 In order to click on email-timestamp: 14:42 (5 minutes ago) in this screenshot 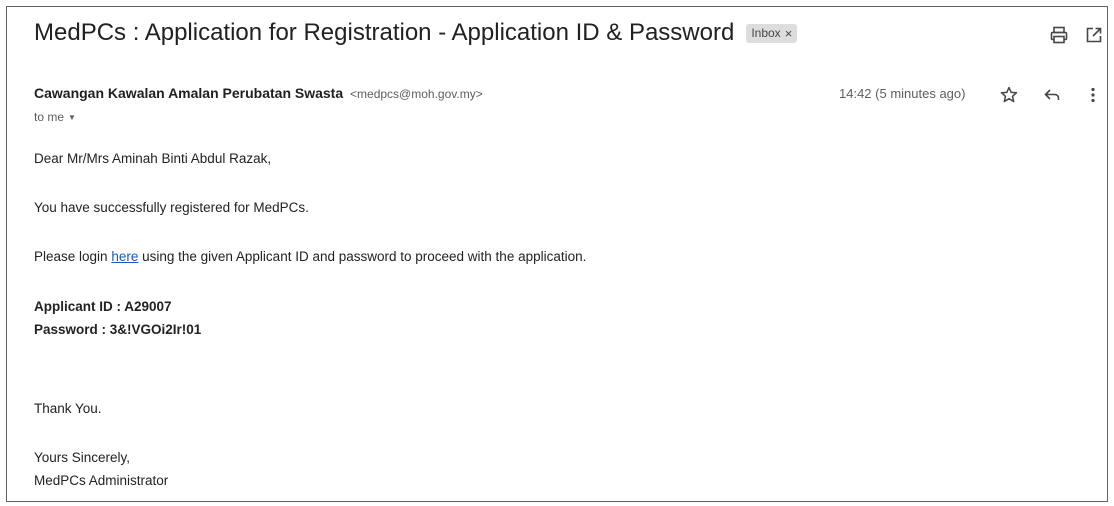, I will do `click(902, 93)`.